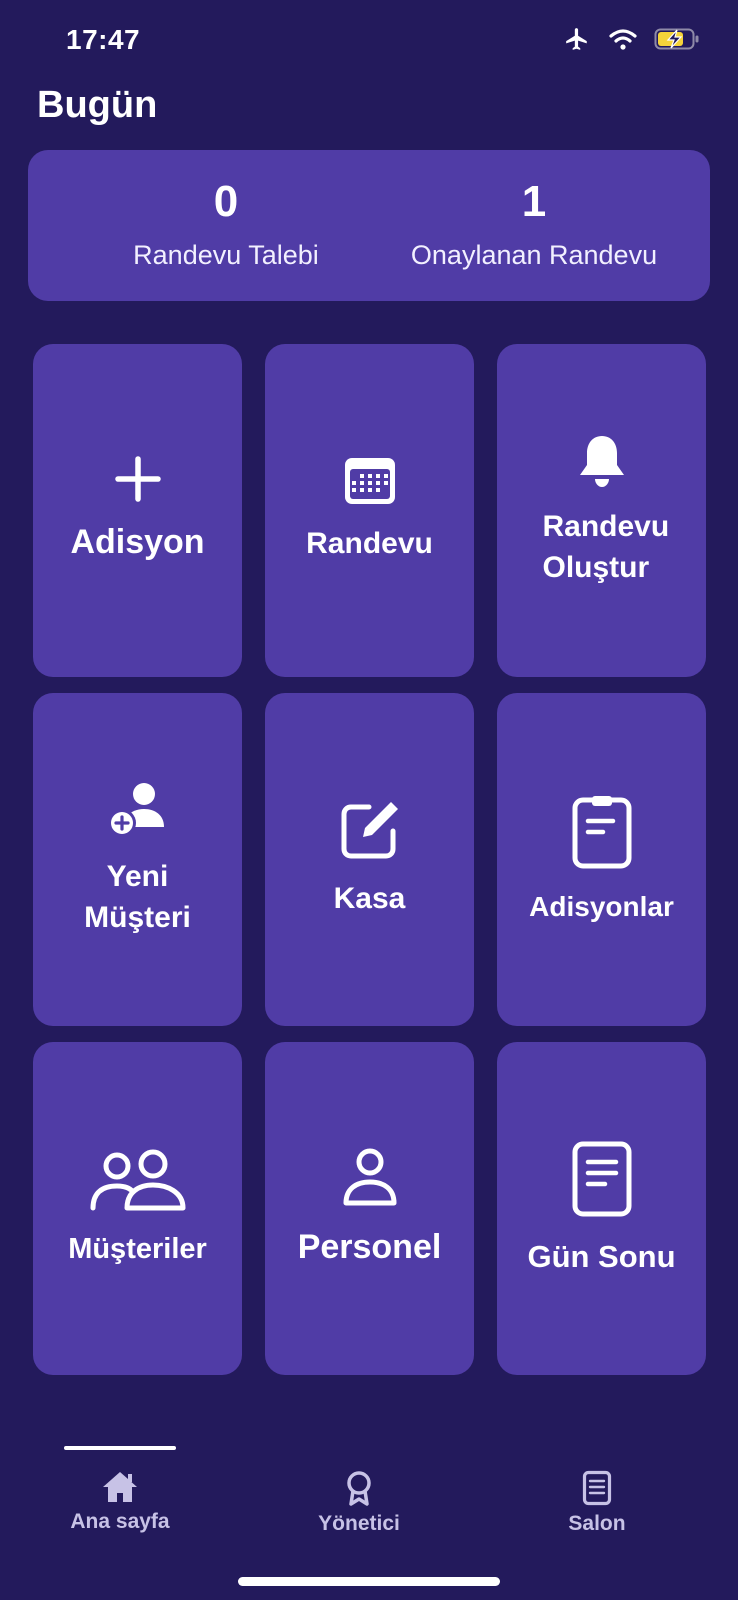 This screenshot has width=738, height=1600. What do you see at coordinates (359, 1488) in the screenshot?
I see `badge-icon` at bounding box center [359, 1488].